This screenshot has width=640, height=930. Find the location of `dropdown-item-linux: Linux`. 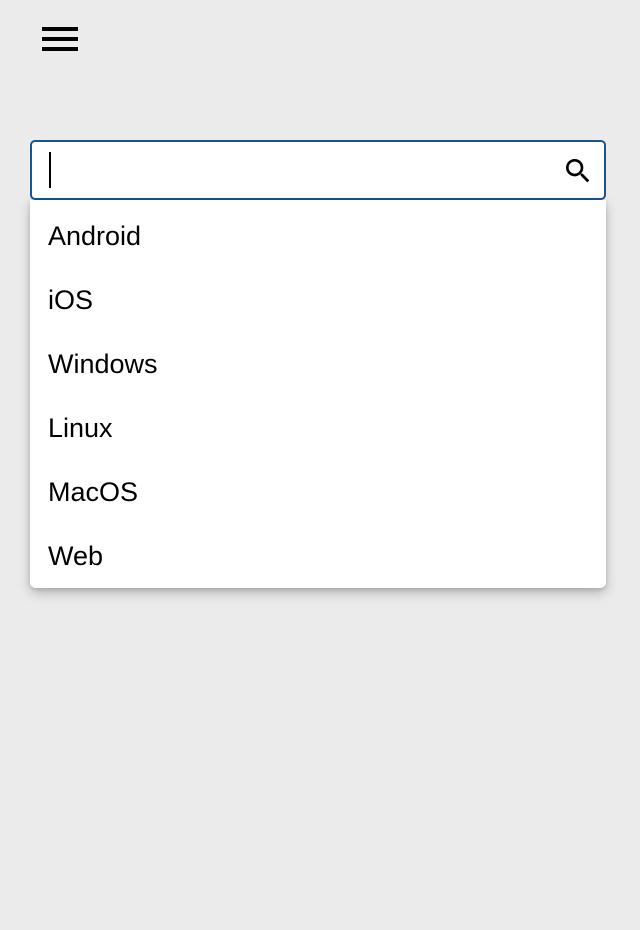

dropdown-item-linux: Linux is located at coordinates (318, 428).